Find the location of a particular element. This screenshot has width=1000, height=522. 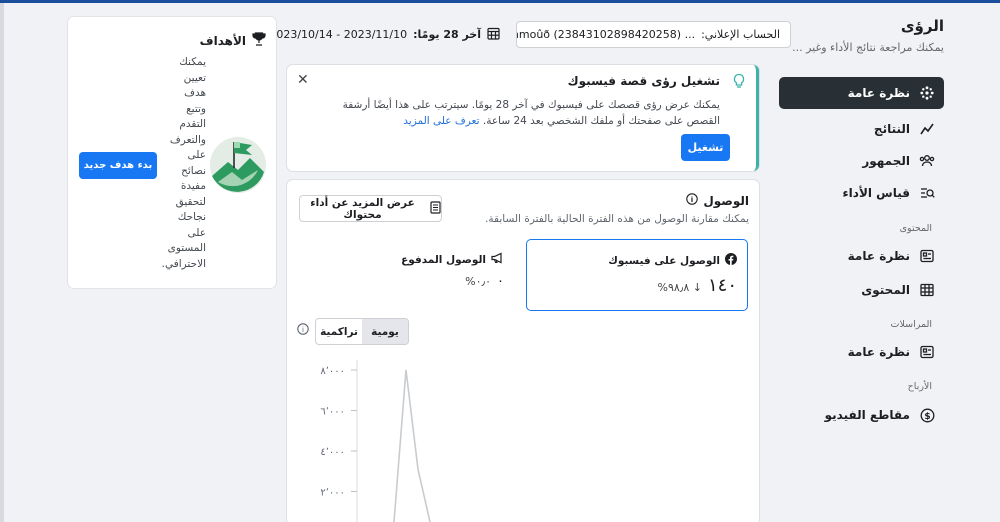

reach-title: الوصول i is located at coordinates (717, 200).